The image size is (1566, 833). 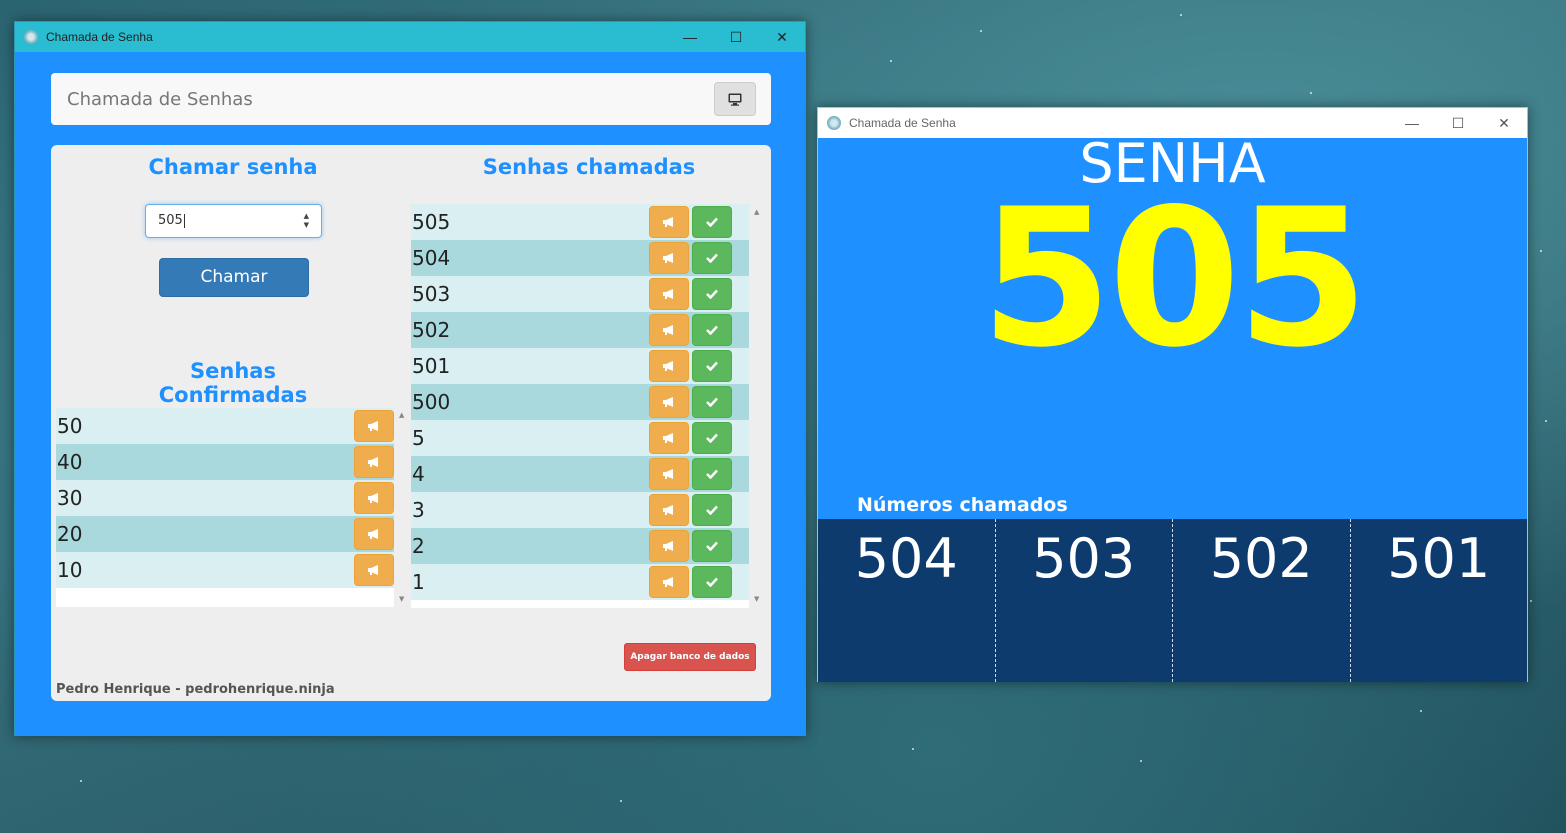 I want to click on confirmadas-list: 50 40 30 20 10, so click(x=225, y=507).